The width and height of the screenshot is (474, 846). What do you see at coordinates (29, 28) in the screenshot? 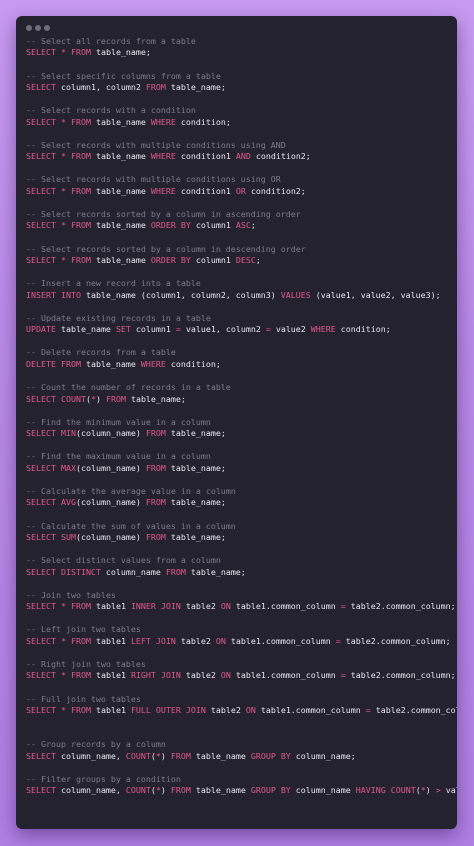
I see `close-window-dot-icon` at bounding box center [29, 28].